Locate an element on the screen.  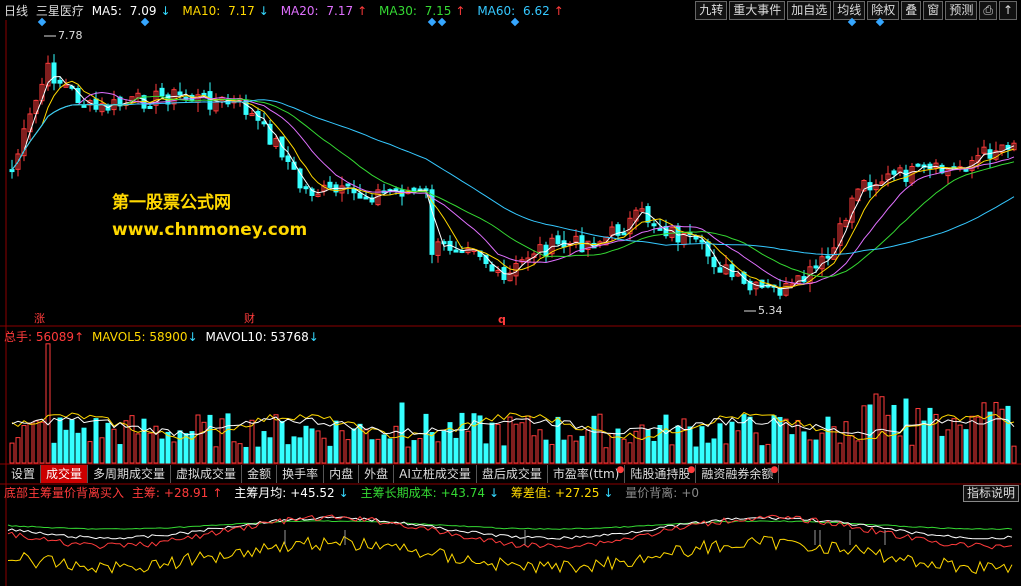
tab-2: 多周期成交量 is located at coordinates (130, 474).